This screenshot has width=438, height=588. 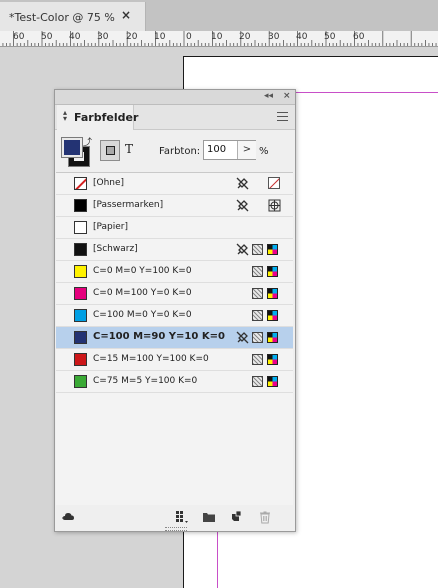 I want to click on panel-titlebar: ◂◂ ×, so click(x=175, y=97).